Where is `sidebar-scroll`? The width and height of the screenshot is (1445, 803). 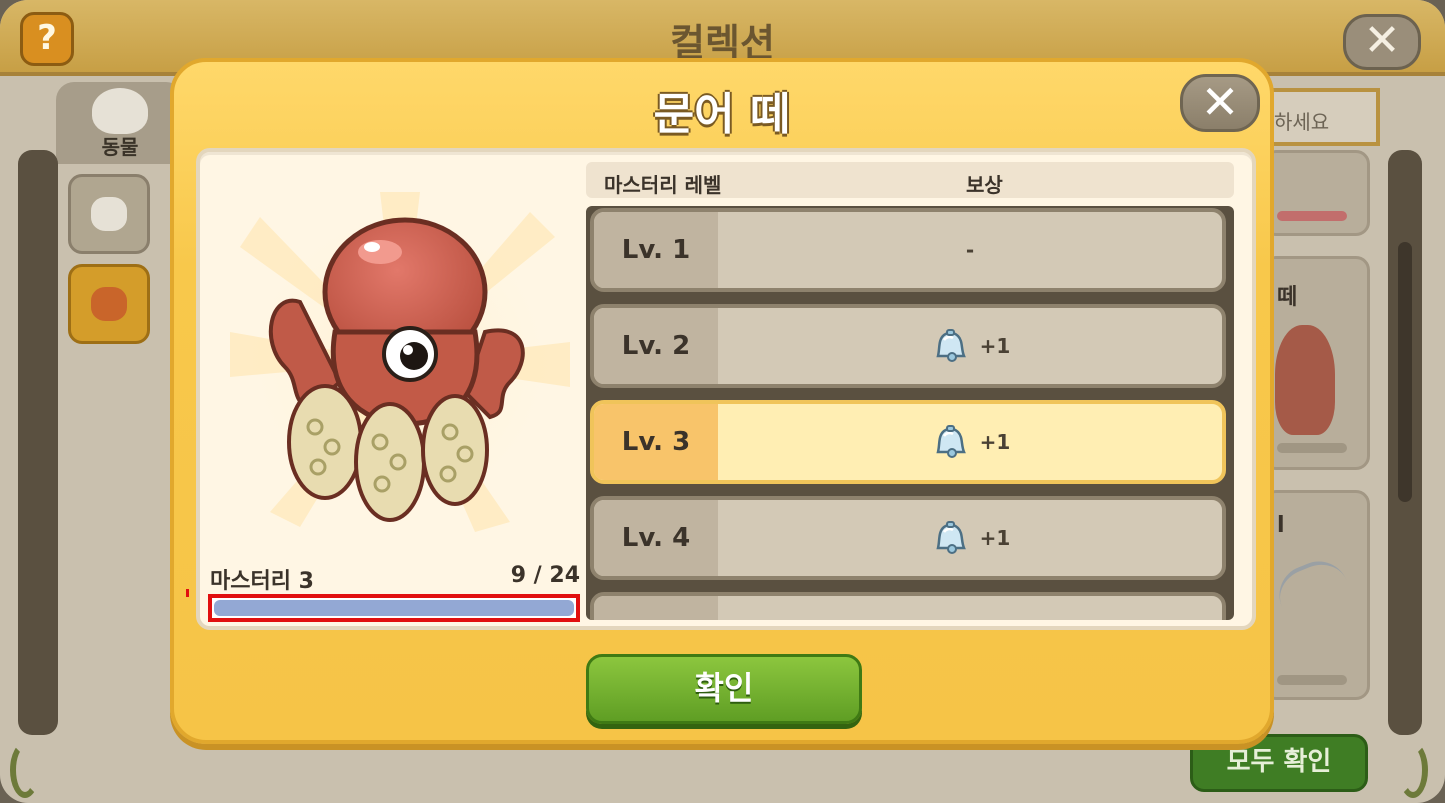
sidebar-scroll is located at coordinates (38, 442).